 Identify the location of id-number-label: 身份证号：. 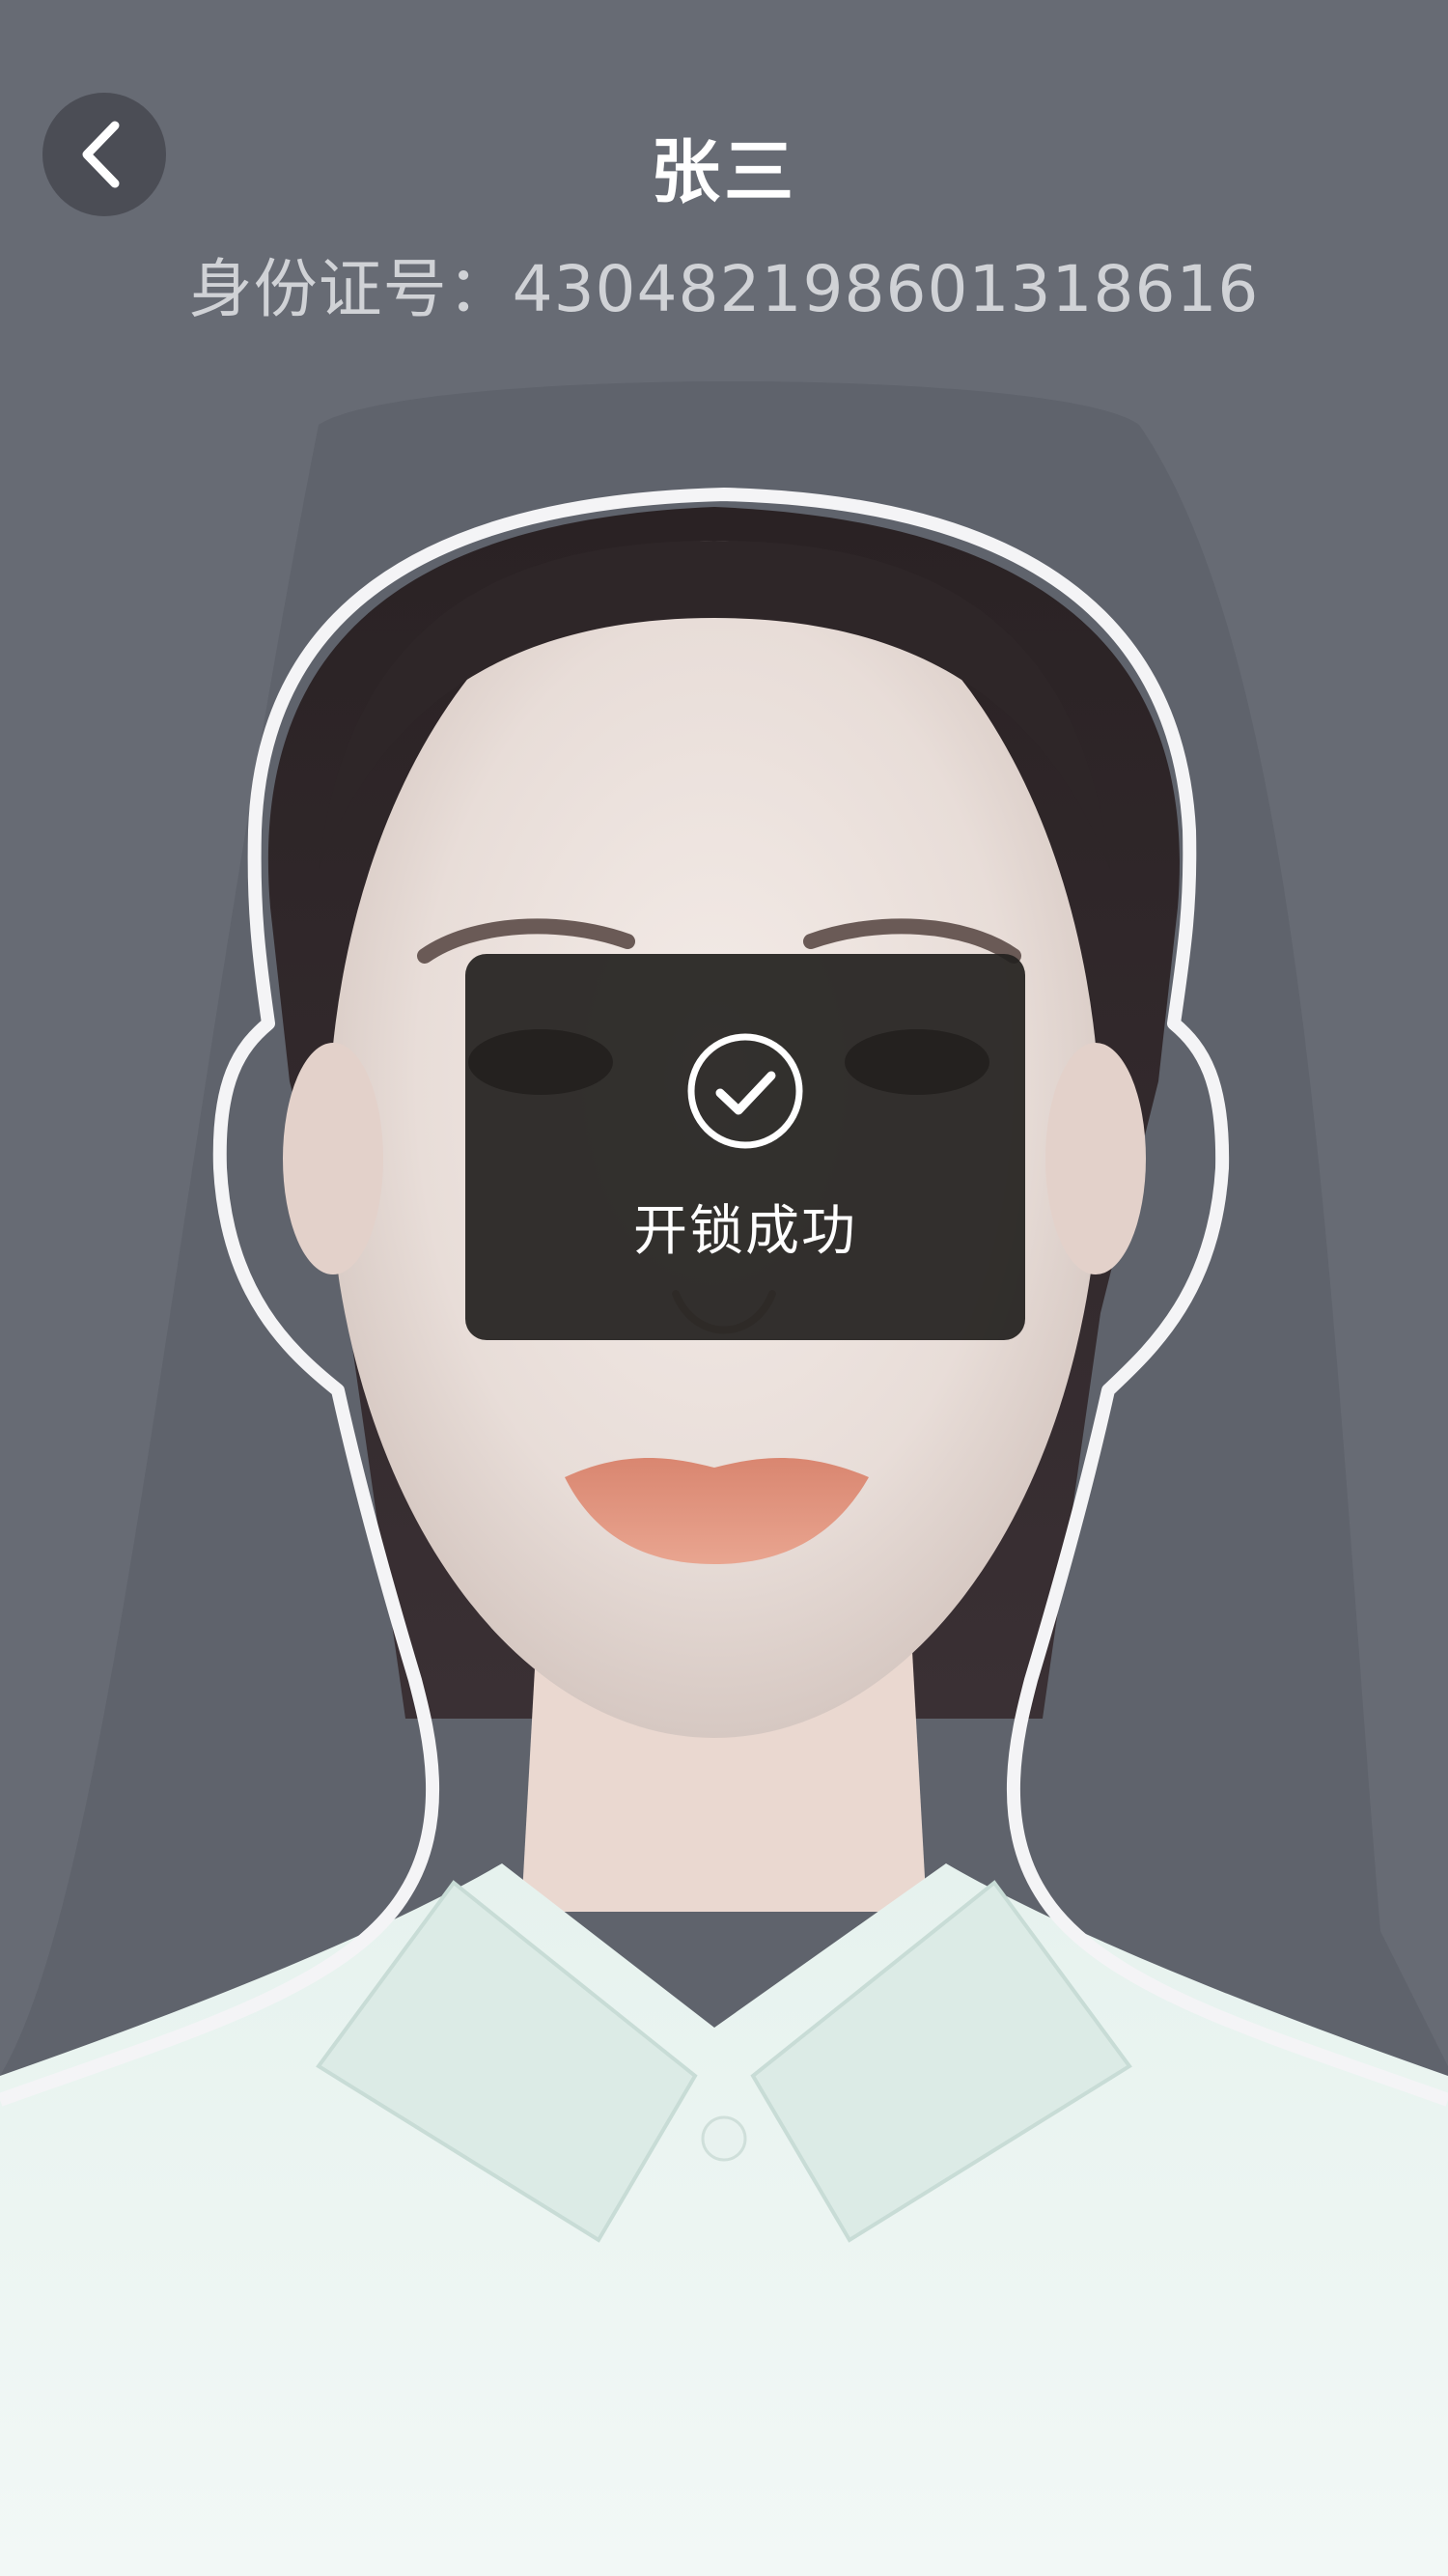
(351, 289).